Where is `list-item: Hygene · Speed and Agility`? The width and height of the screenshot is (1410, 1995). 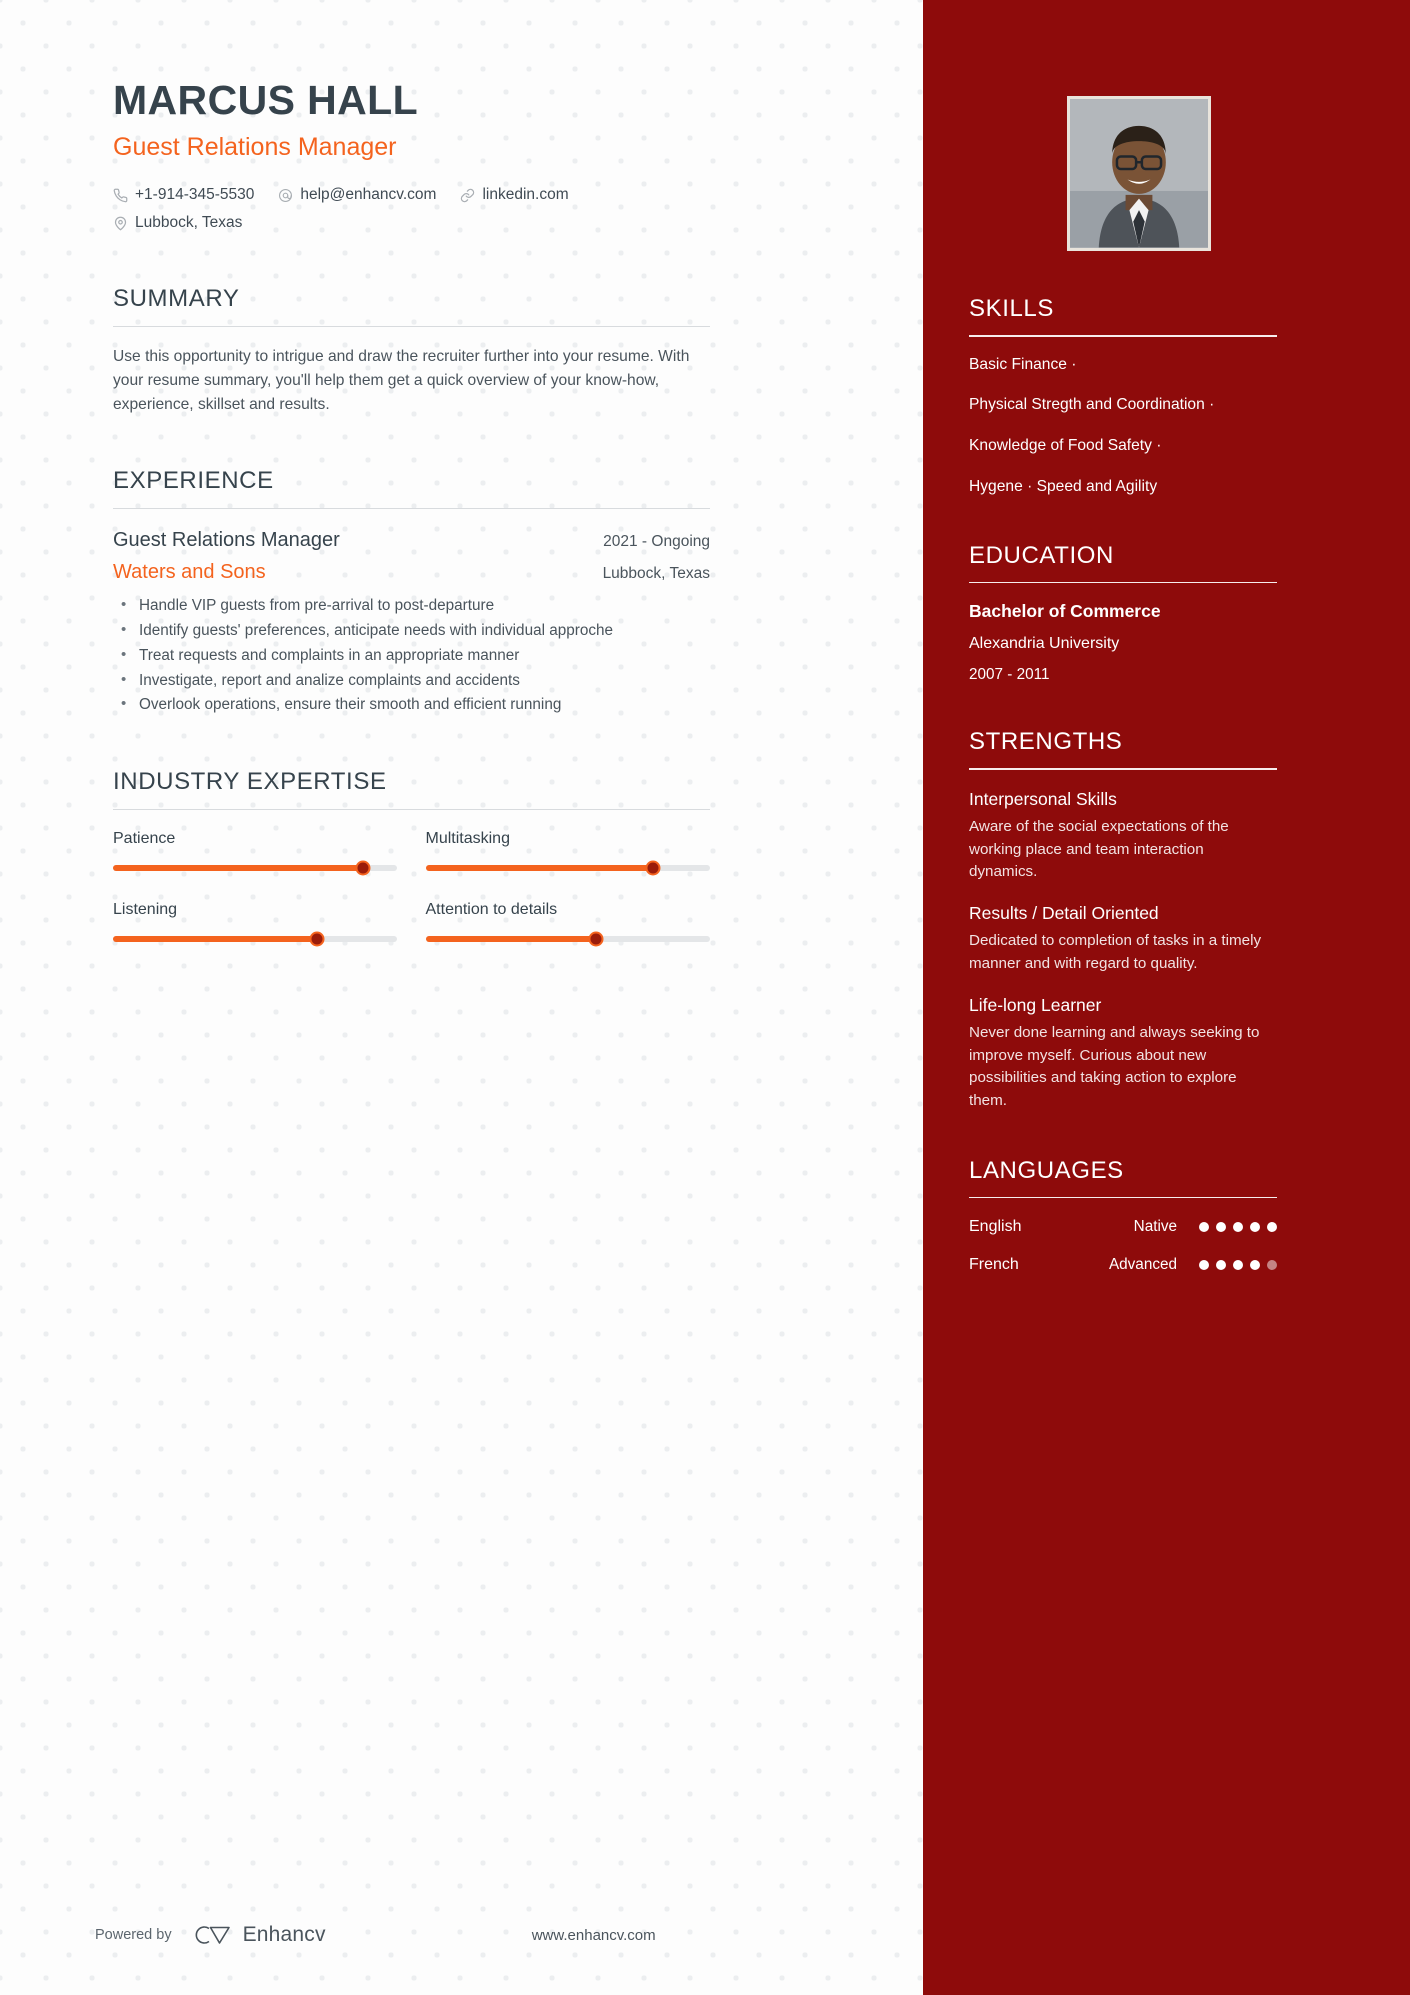 list-item: Hygene · Speed and Agility is located at coordinates (1063, 486).